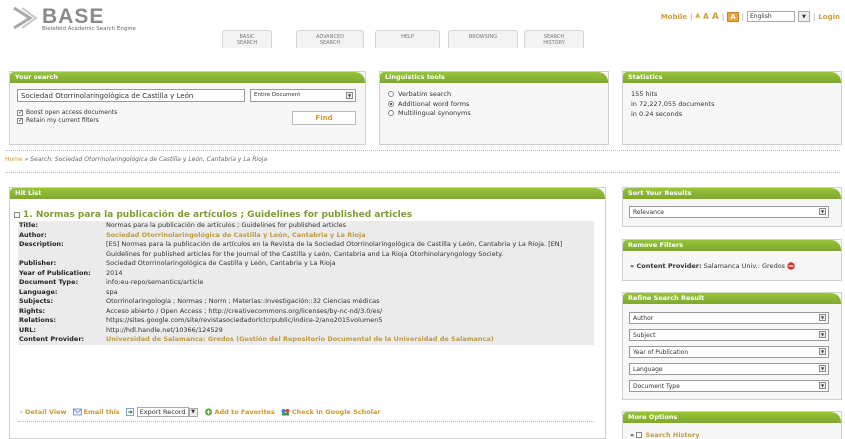 This screenshot has width=845, height=439. What do you see at coordinates (434, 103) in the screenshot?
I see `option-label: Additional word forms` at bounding box center [434, 103].